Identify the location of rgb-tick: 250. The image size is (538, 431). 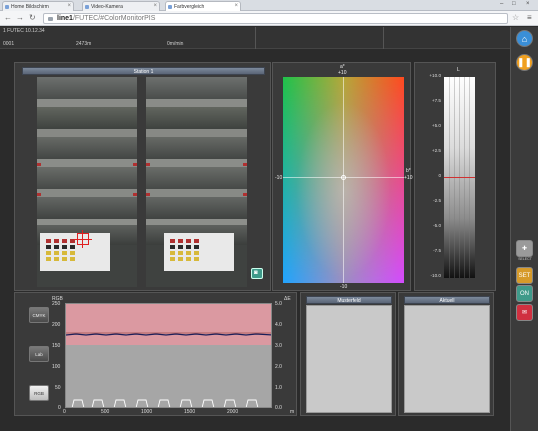
(56, 304).